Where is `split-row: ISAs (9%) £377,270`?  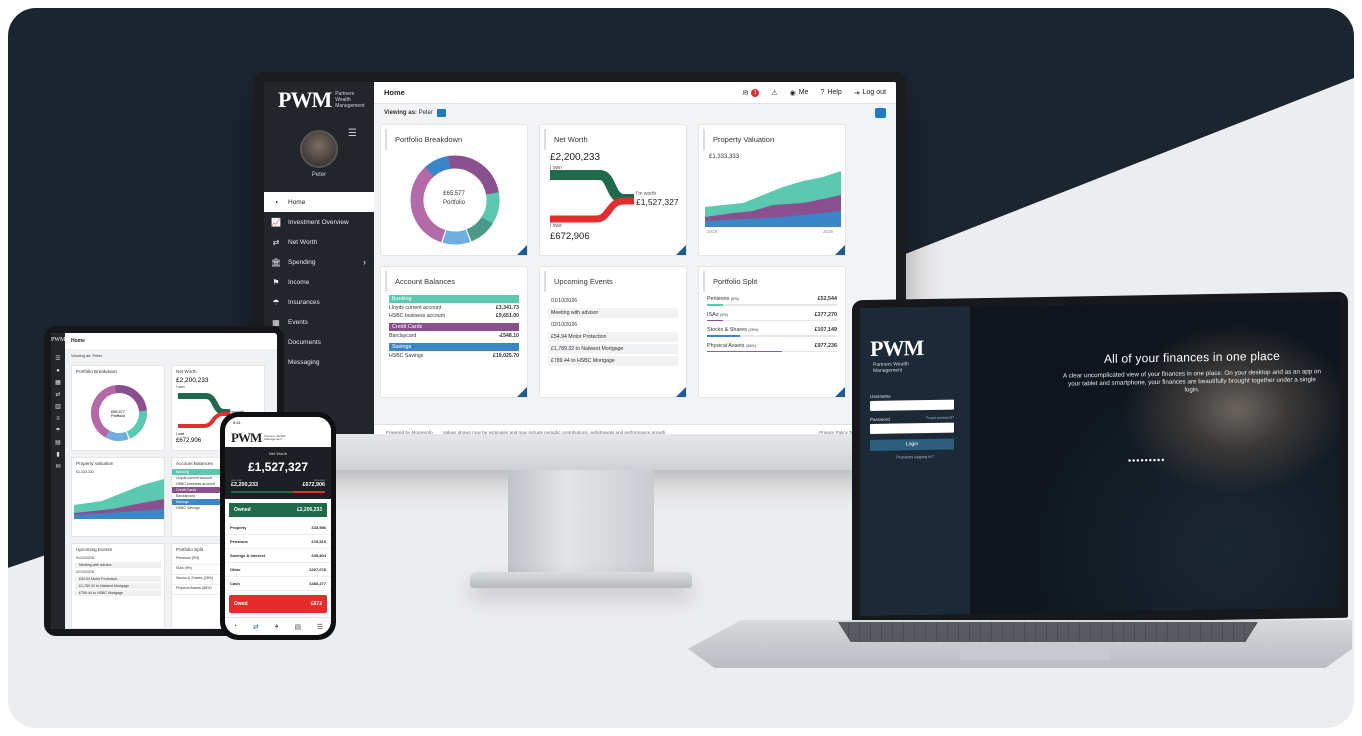 split-row: ISAs (9%) £377,270 is located at coordinates (772, 315).